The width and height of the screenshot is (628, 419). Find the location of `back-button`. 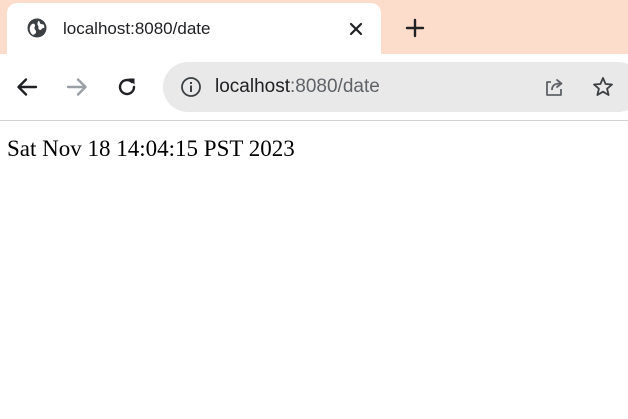

back-button is located at coordinates (27, 87).